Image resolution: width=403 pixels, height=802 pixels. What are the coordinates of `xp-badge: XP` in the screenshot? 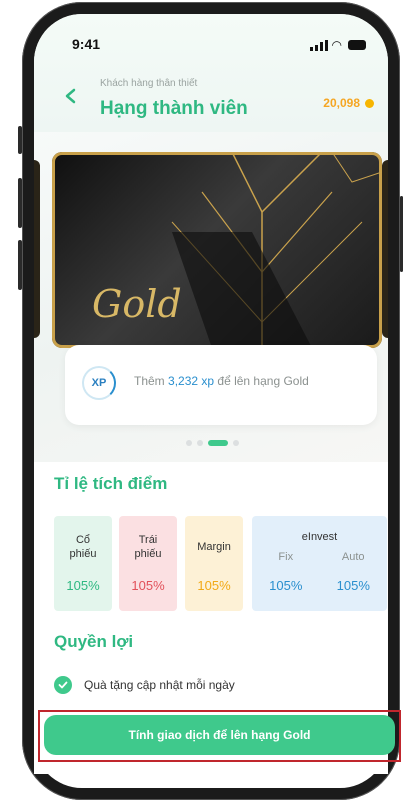 It's located at (99, 383).